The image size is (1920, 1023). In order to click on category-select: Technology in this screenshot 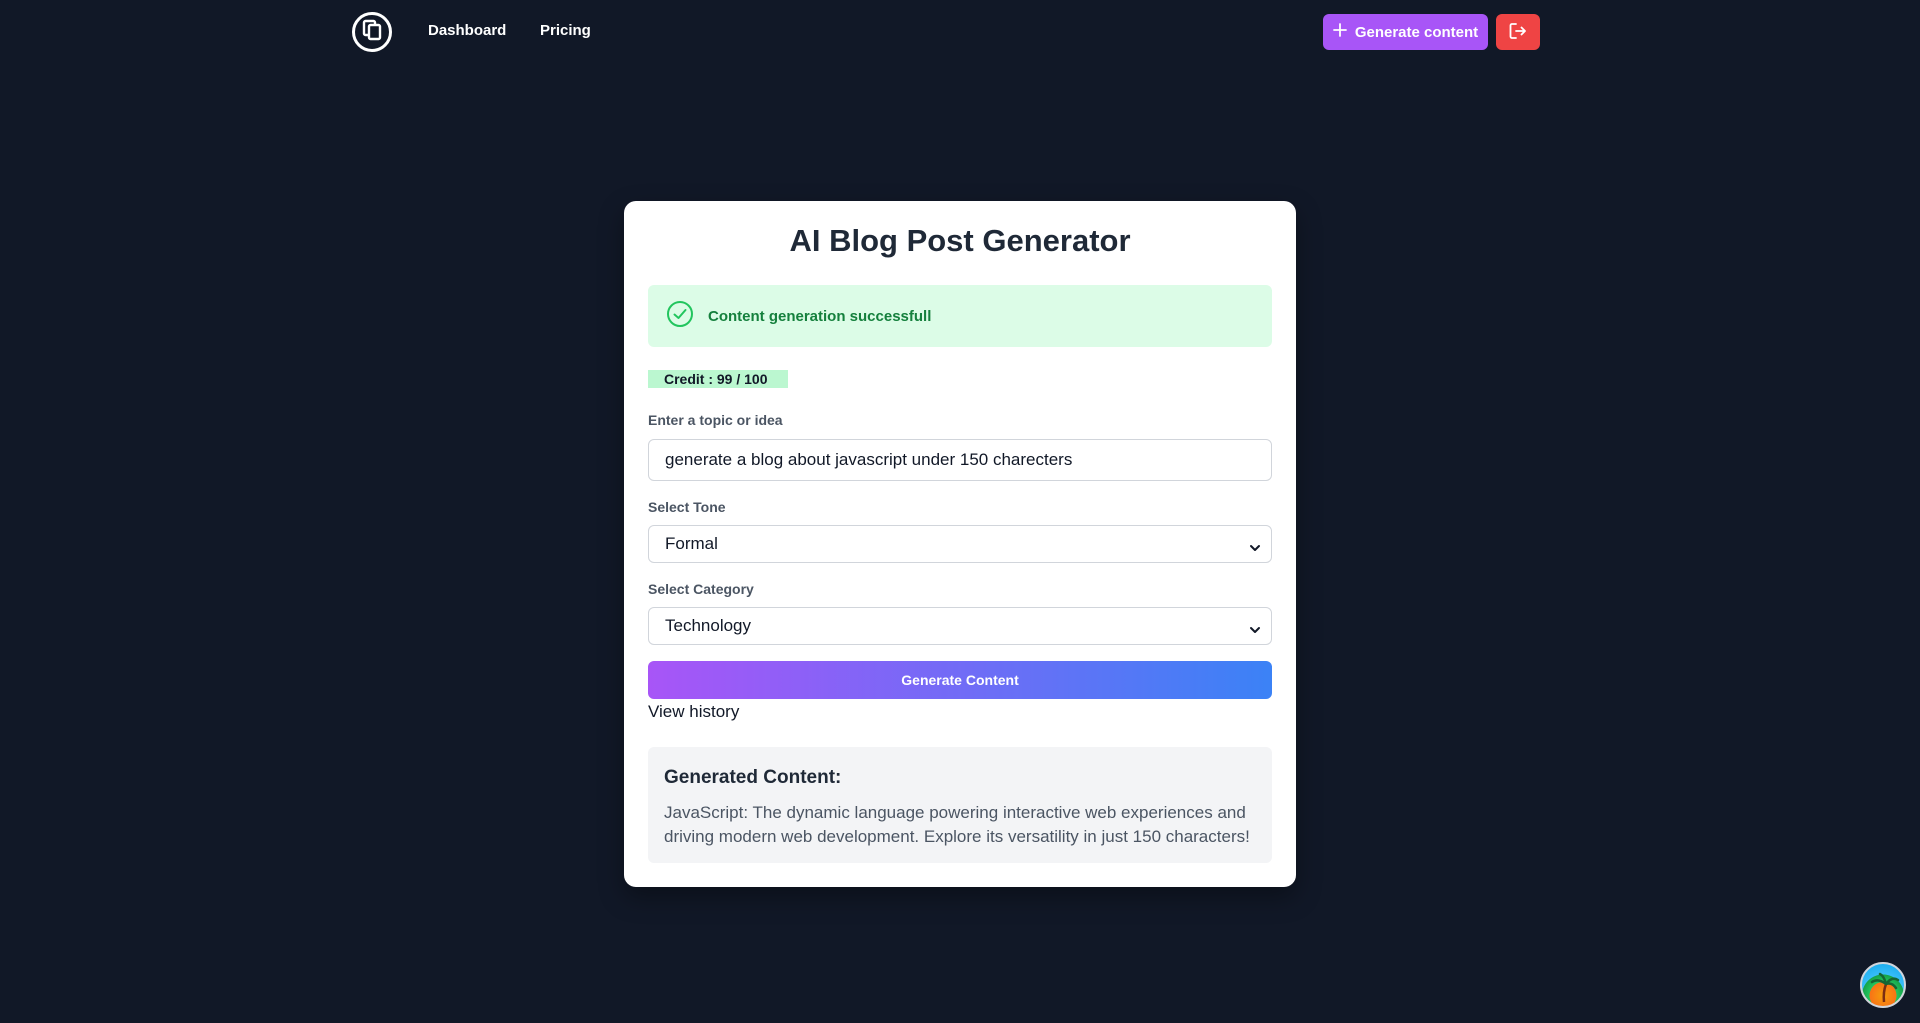, I will do `click(960, 626)`.